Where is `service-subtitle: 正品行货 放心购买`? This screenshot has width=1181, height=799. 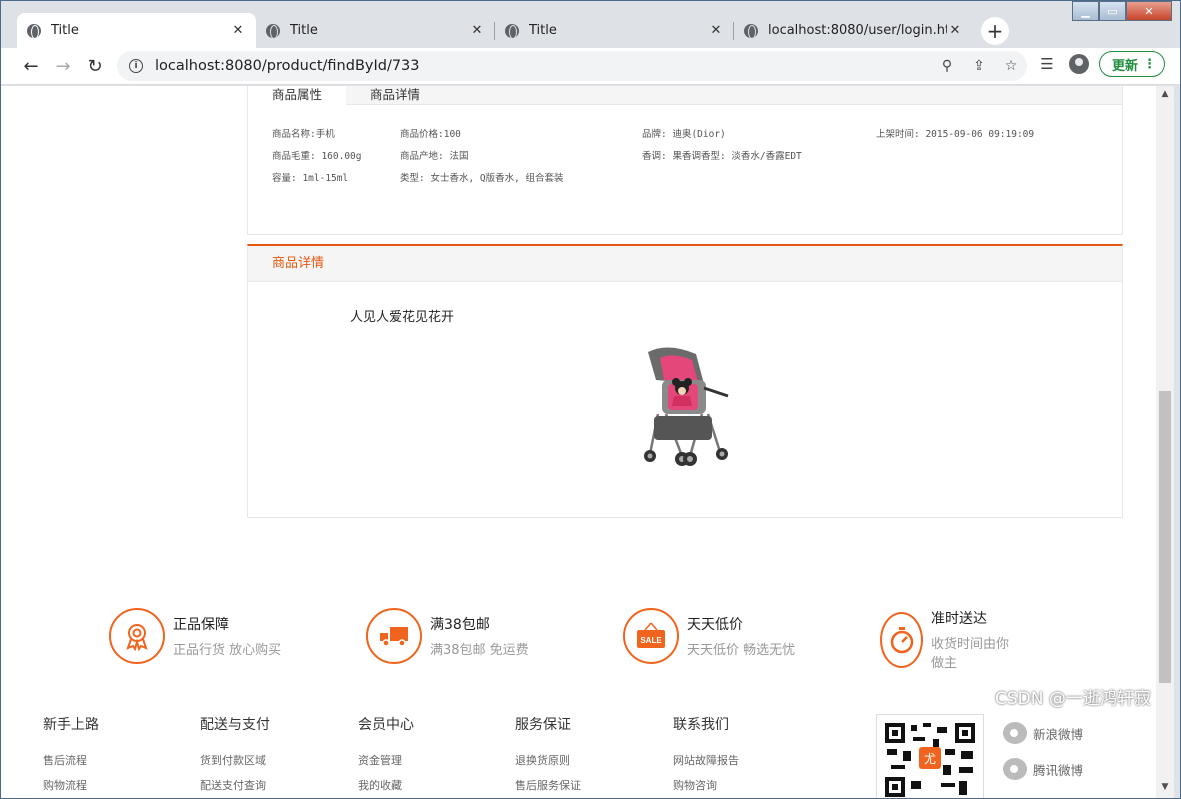 service-subtitle: 正品行货 放心购买 is located at coordinates (227, 650).